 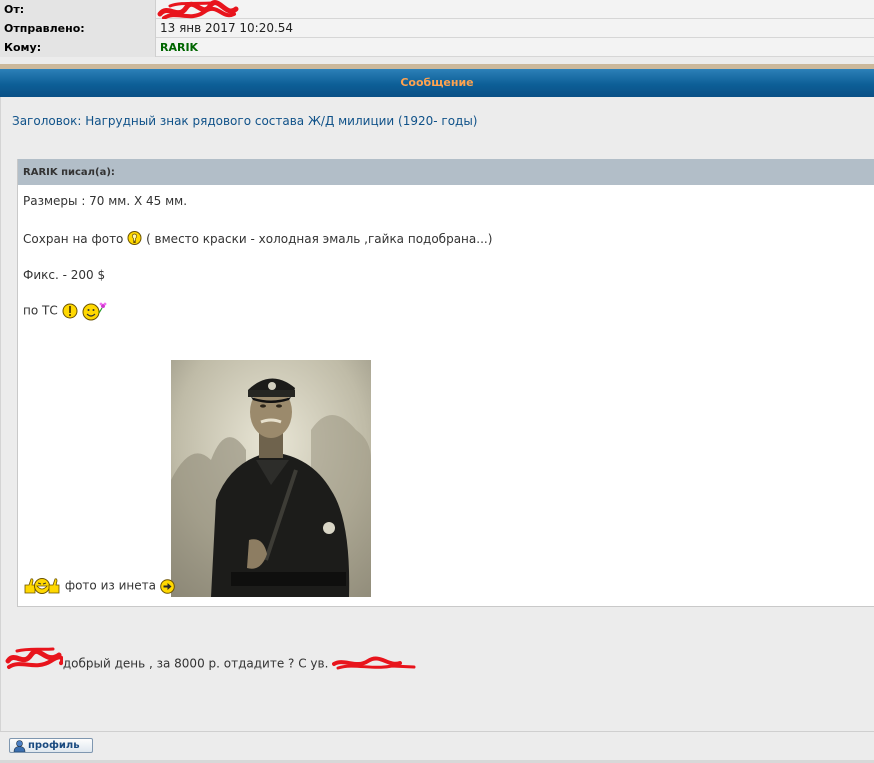 I want to click on police-officer-photo, so click(x=271, y=478).